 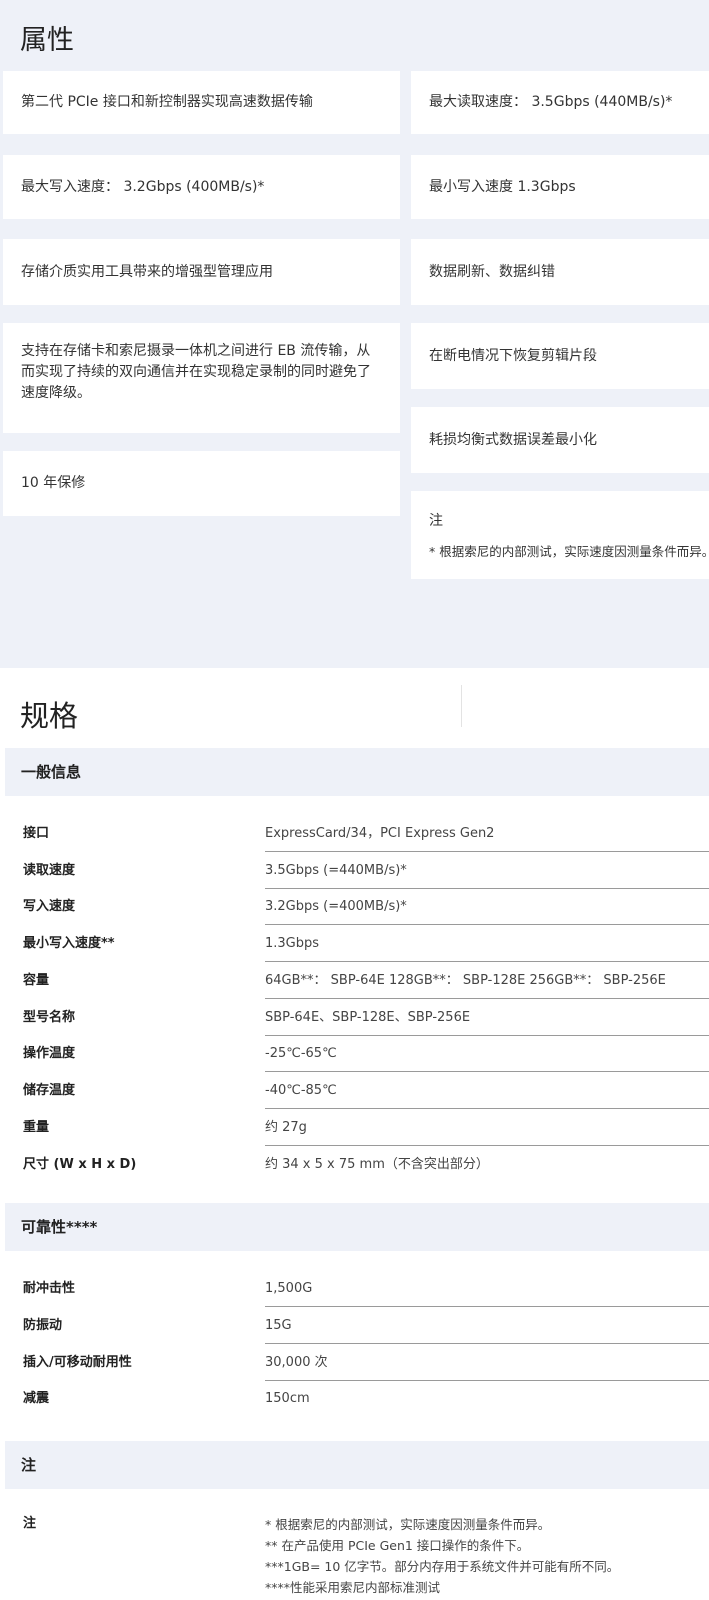 I want to click on table-row: 防振动 15G, so click(x=354, y=1326).